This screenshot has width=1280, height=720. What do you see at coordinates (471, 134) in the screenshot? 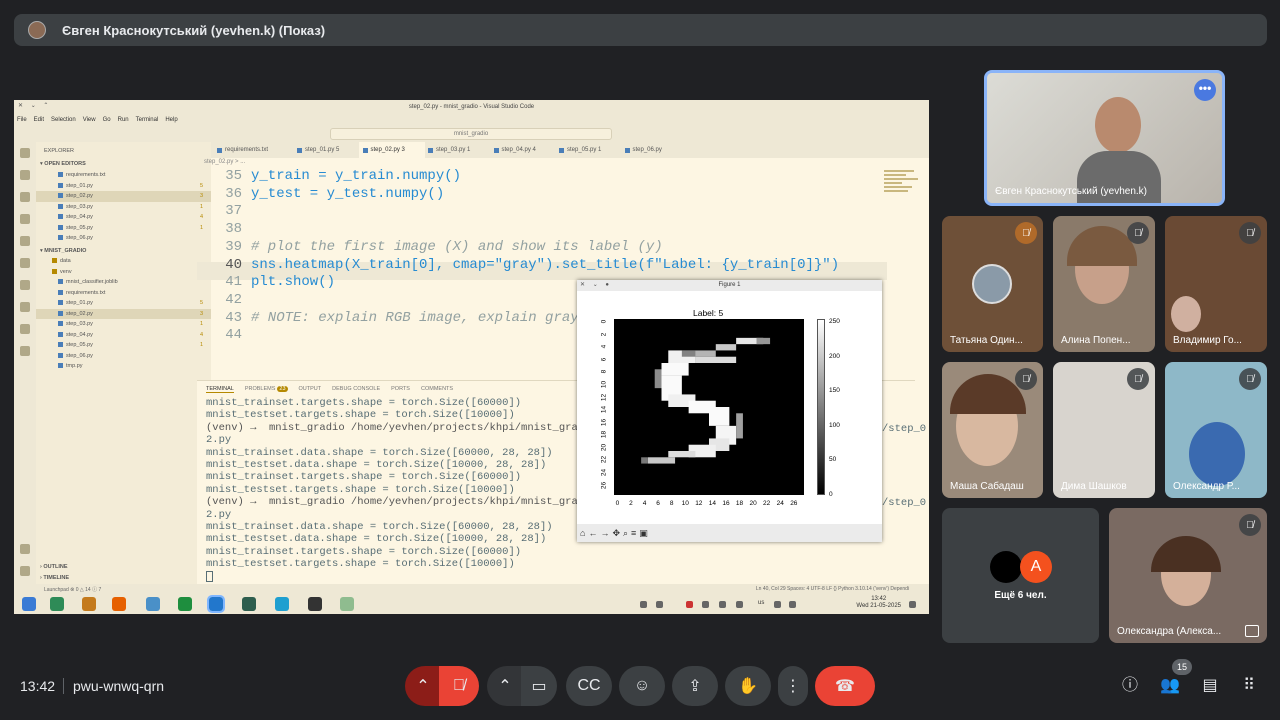
I see `command-center: mnist_gradio` at bounding box center [471, 134].